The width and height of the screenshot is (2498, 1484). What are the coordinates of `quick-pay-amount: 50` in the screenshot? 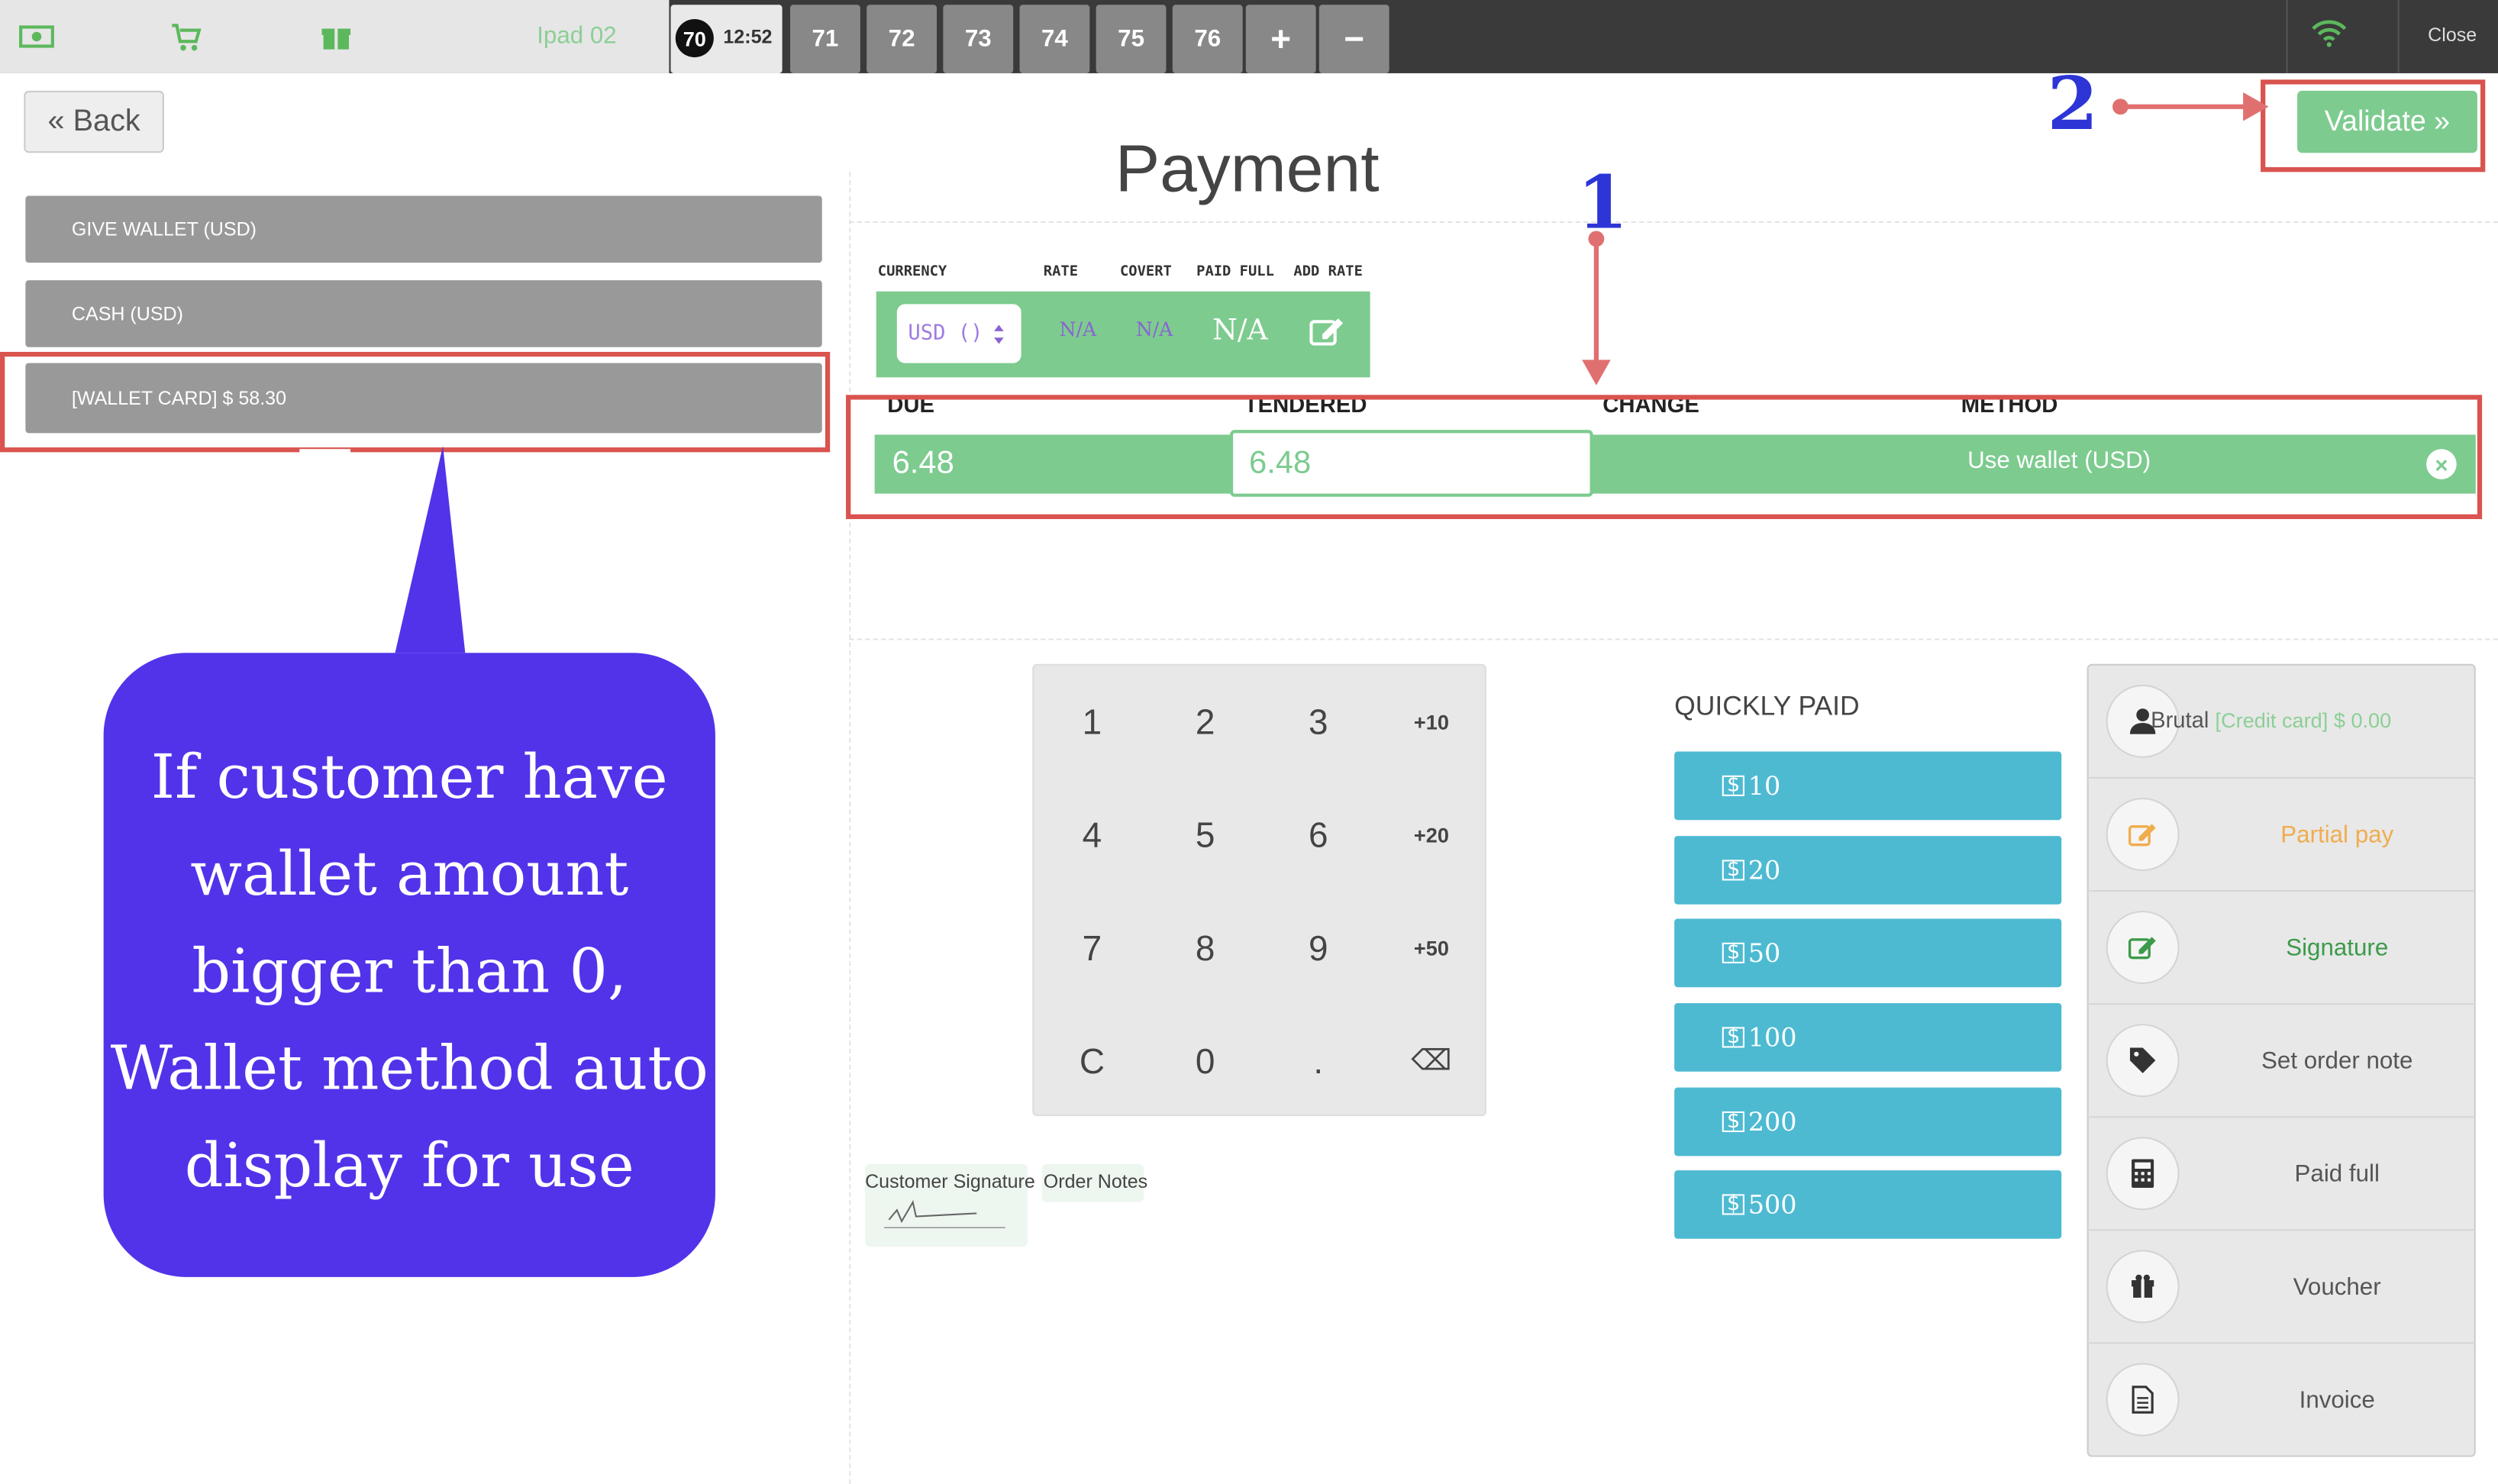 It's located at (1765, 953).